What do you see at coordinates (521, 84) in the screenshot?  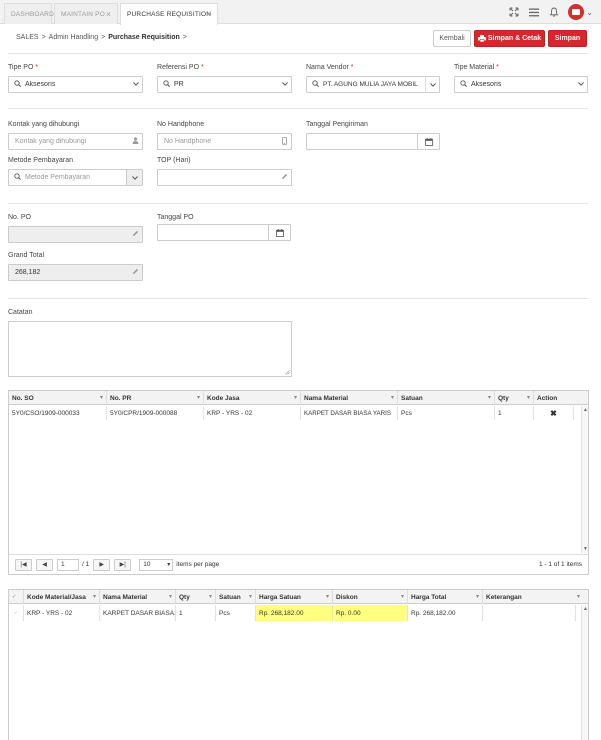 I see `tipe-material-select: Aksesoris` at bounding box center [521, 84].